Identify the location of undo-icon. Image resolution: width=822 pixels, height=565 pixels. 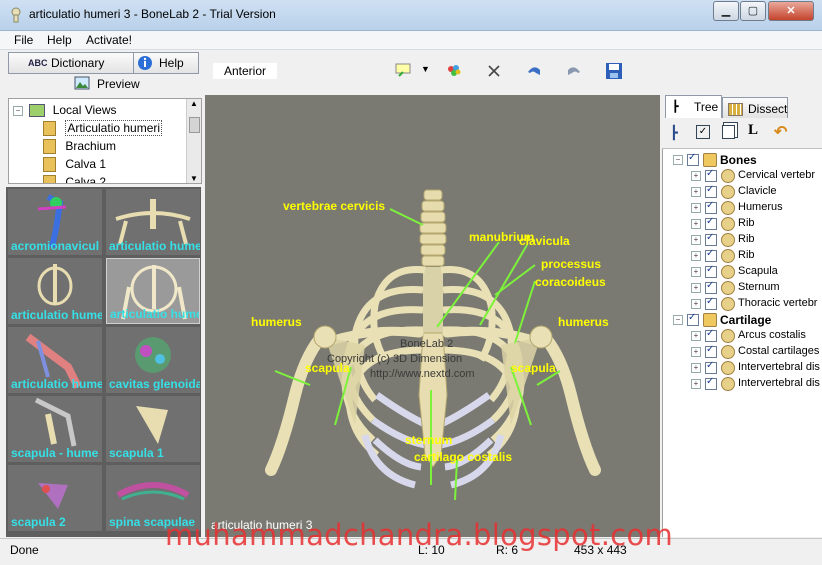
(534, 71).